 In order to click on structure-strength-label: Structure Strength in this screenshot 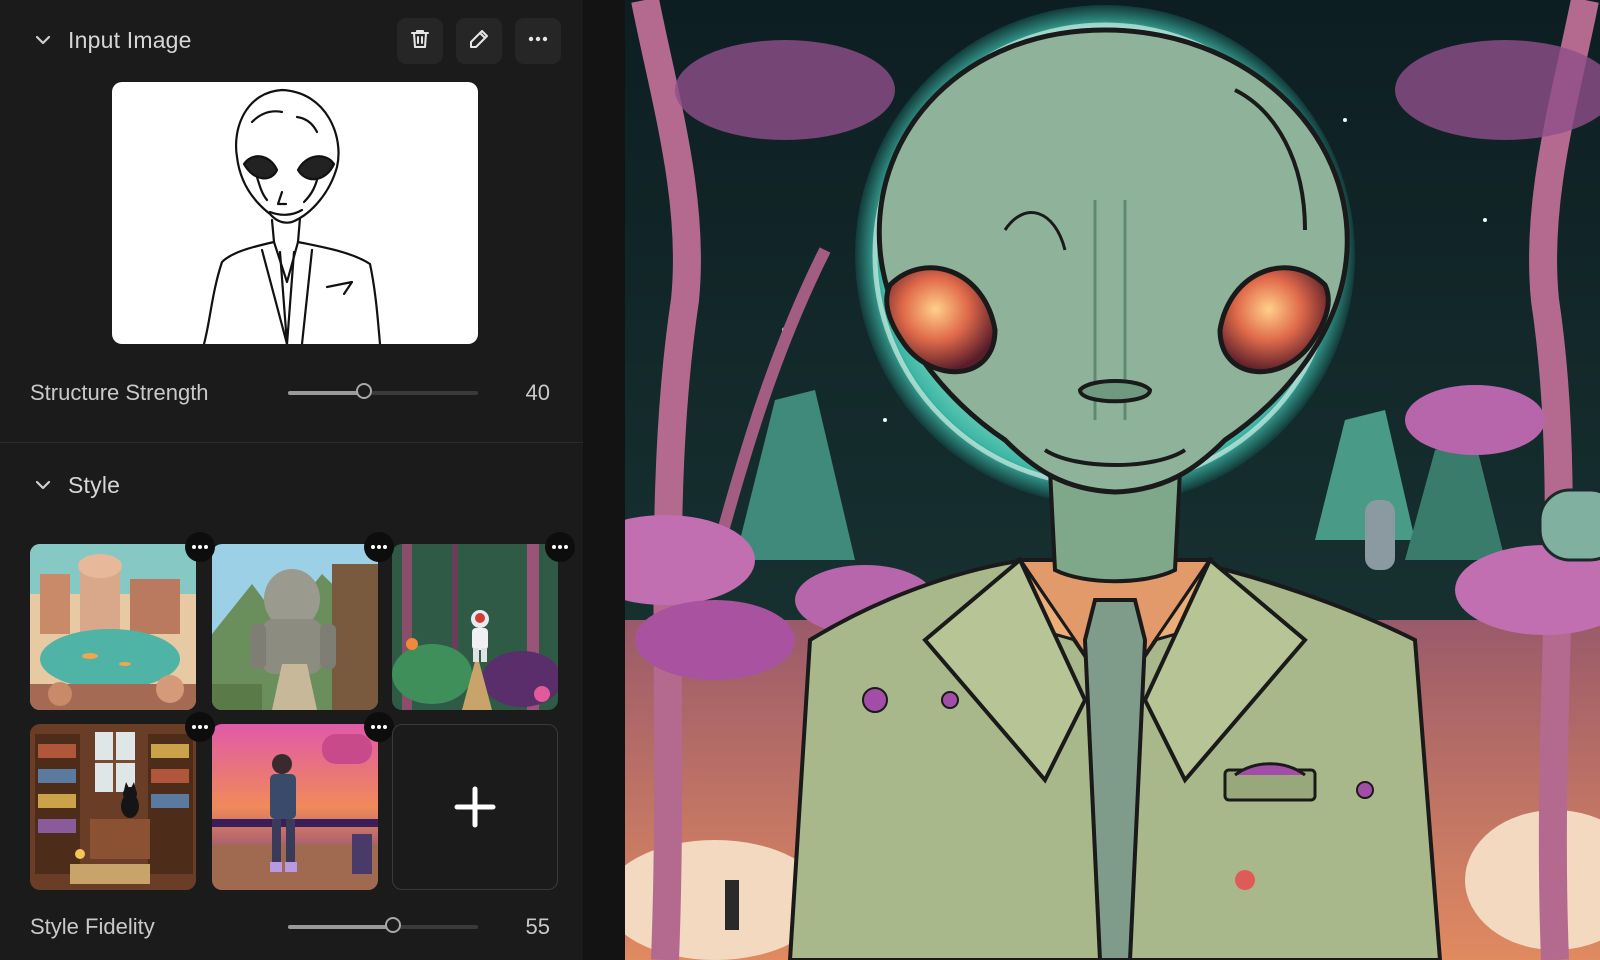, I will do `click(119, 392)`.